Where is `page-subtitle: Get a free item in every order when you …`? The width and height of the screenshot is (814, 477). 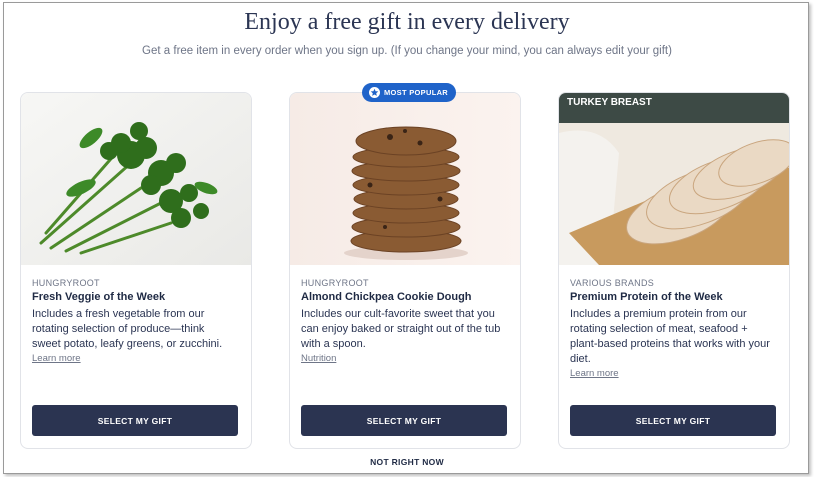
page-subtitle: Get a free item in every order when you … is located at coordinates (407, 51).